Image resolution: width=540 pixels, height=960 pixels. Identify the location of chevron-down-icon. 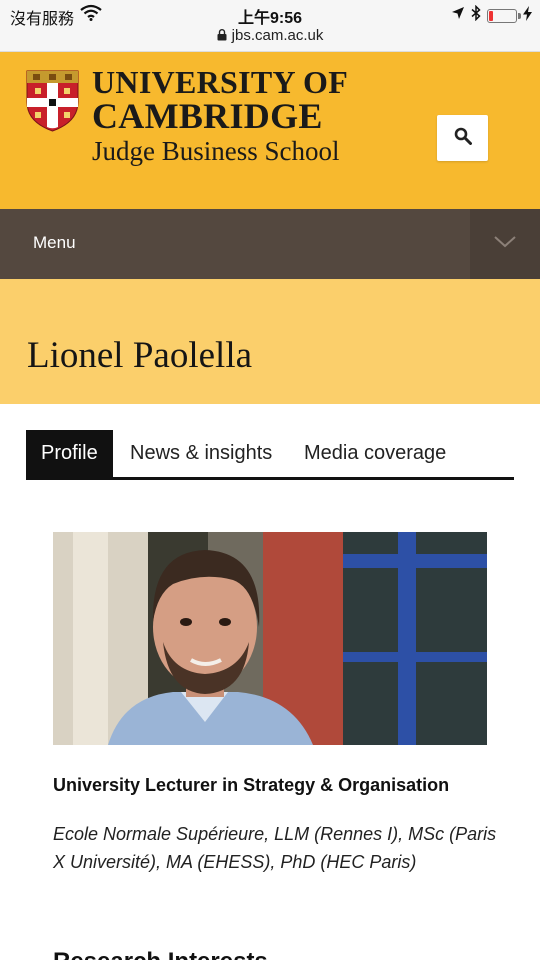
(505, 244).